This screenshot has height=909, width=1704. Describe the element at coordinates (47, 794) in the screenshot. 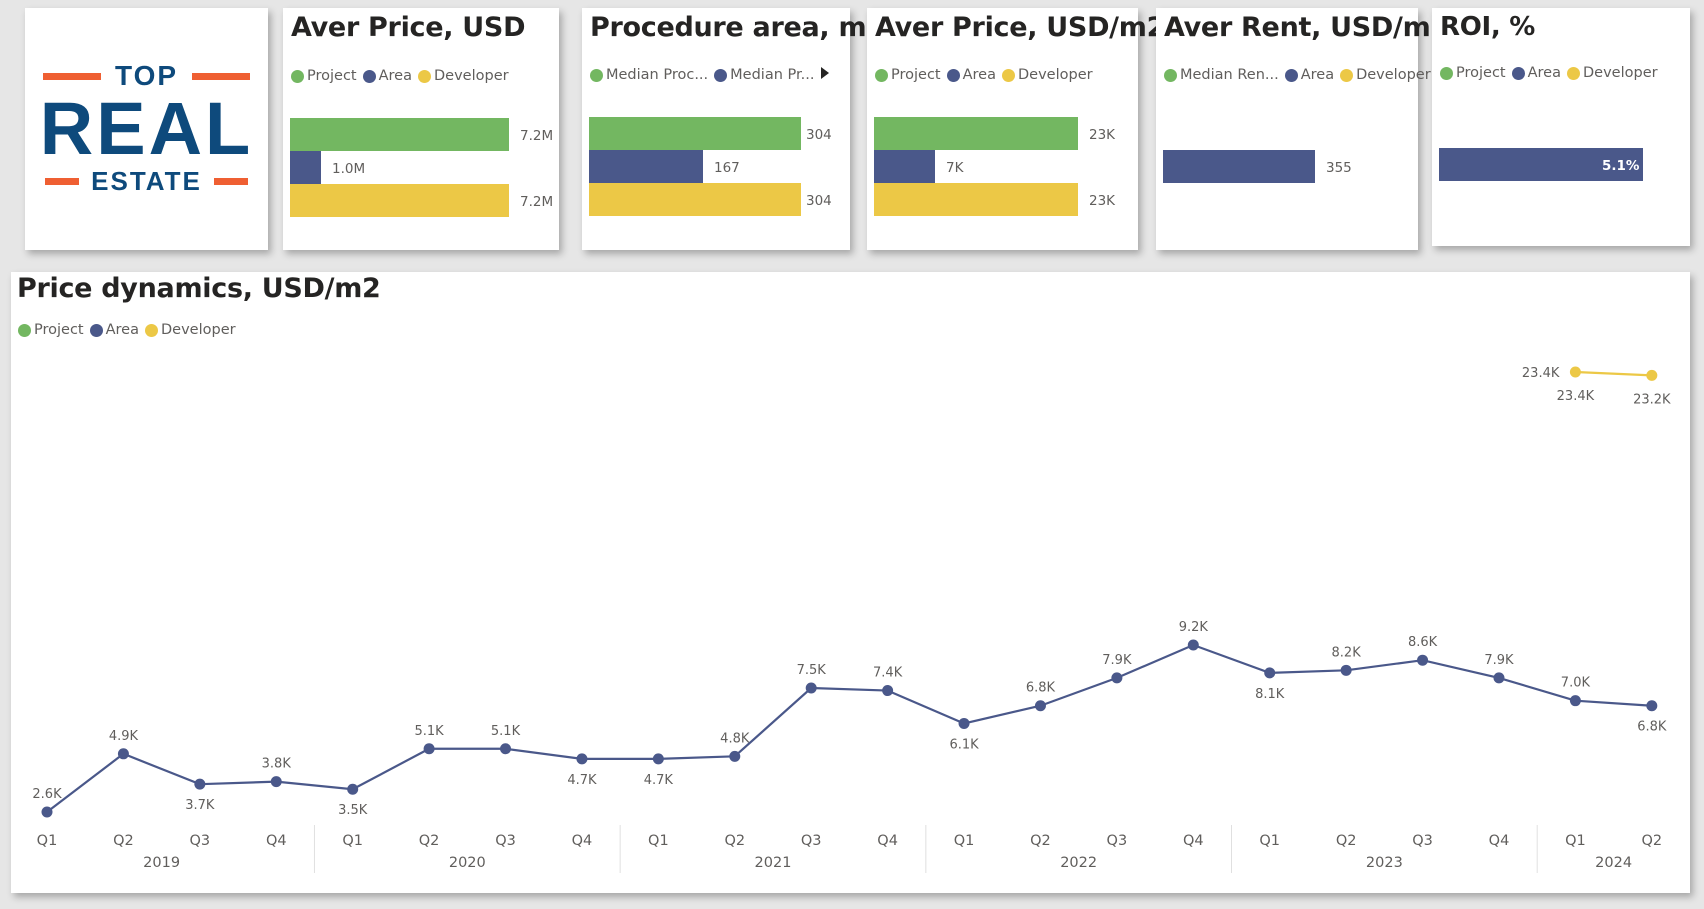

I see `area-data-label: 2.6K` at that location.